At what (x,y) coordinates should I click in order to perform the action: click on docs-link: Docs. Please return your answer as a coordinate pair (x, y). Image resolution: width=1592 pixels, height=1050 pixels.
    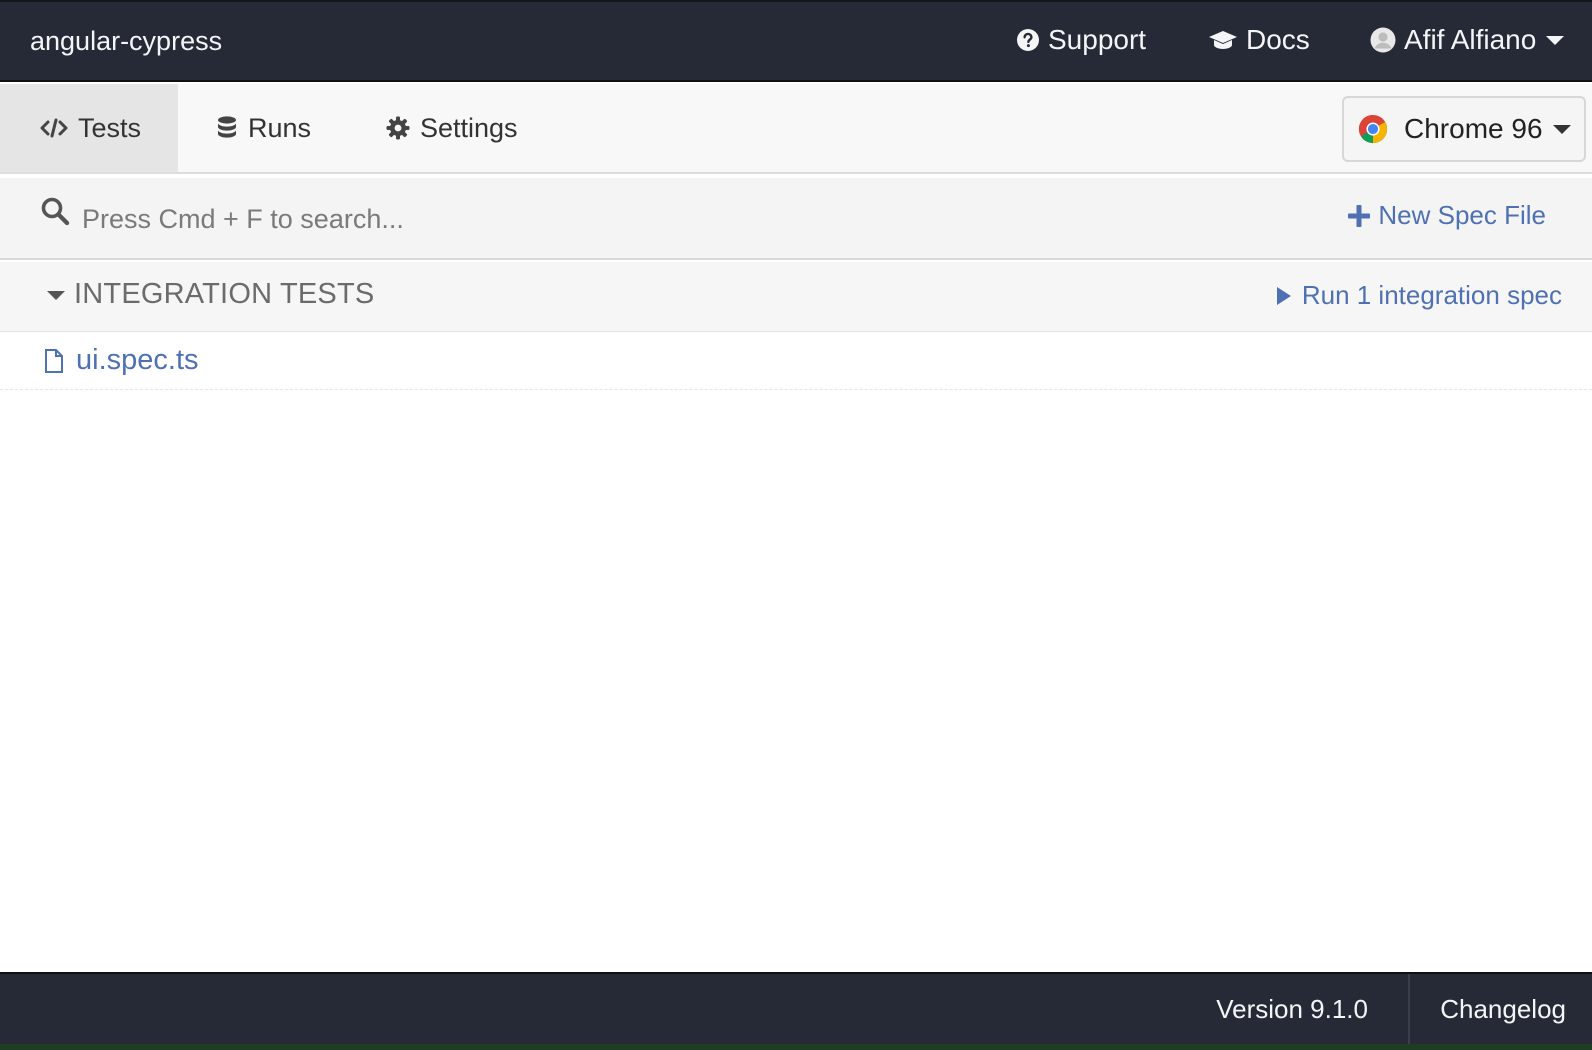
    Looking at the image, I should click on (1259, 40).